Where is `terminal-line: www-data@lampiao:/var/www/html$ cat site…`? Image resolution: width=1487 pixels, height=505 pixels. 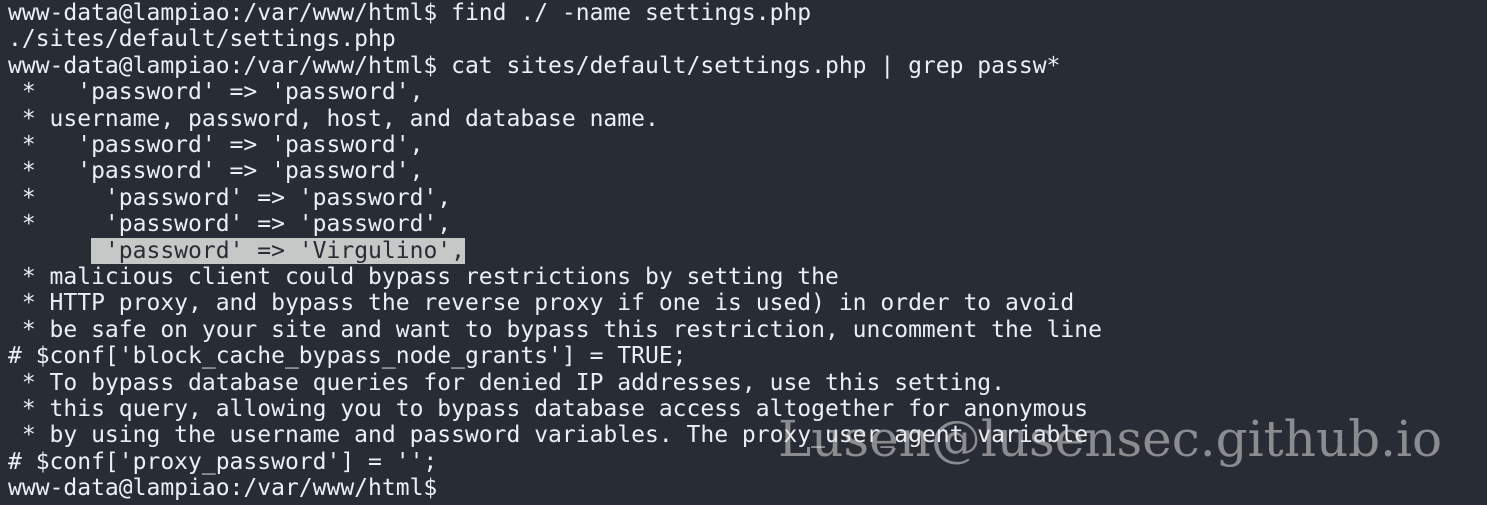 terminal-line: www-data@lampiao:/var/www/html$ cat site… is located at coordinates (534, 65).